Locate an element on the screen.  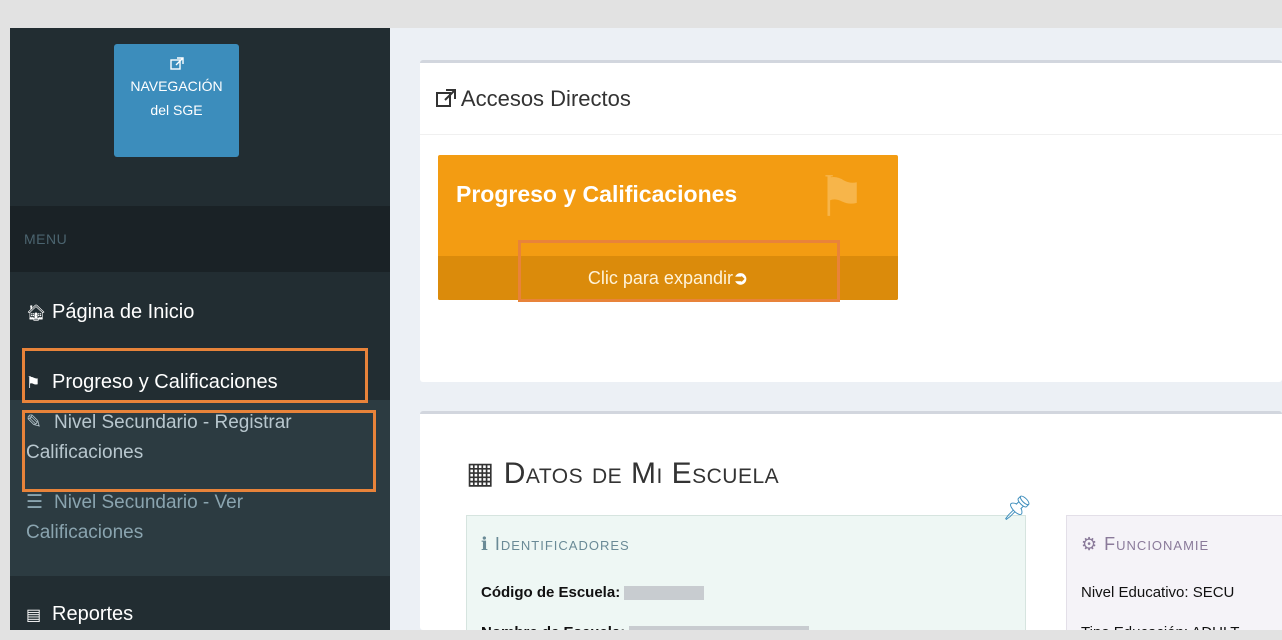
building-icon: ▦ is located at coordinates (480, 473).